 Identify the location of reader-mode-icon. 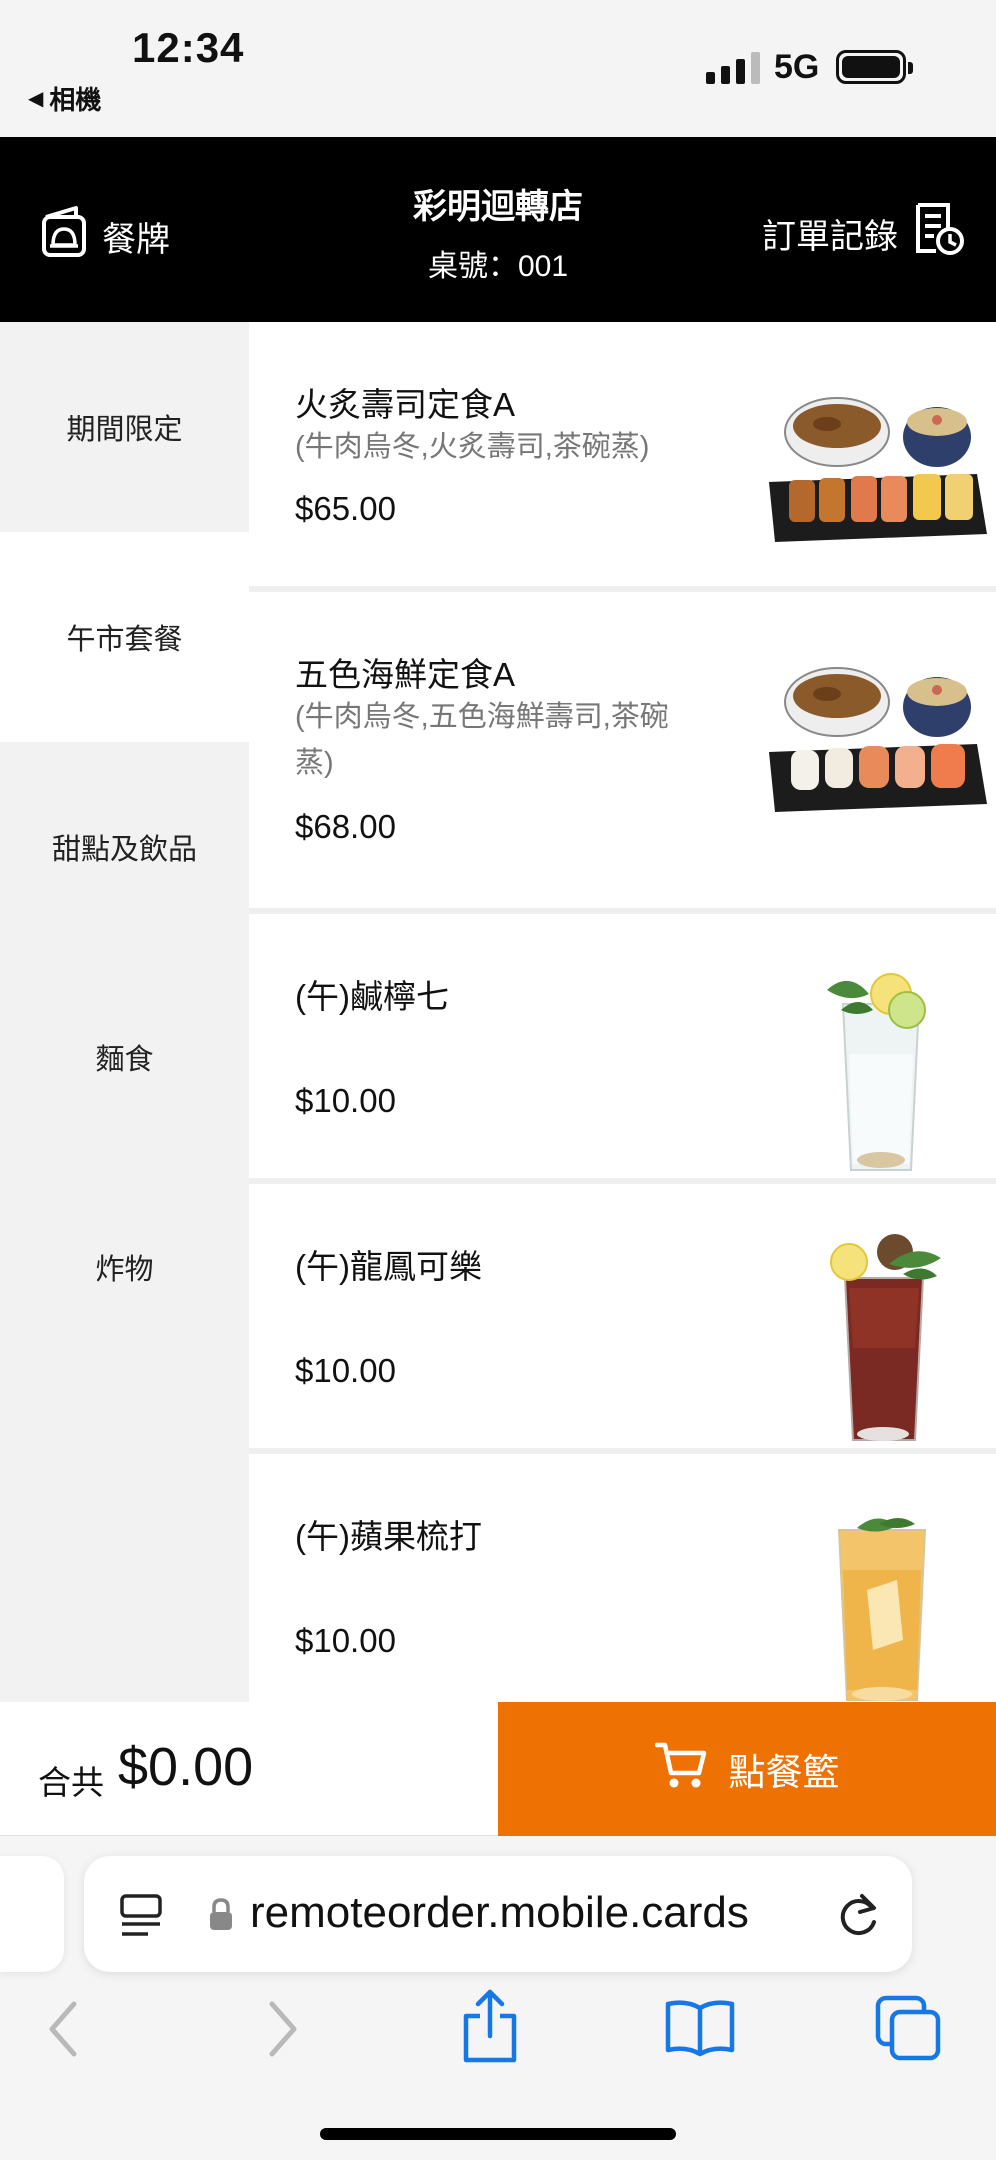
(141, 1918).